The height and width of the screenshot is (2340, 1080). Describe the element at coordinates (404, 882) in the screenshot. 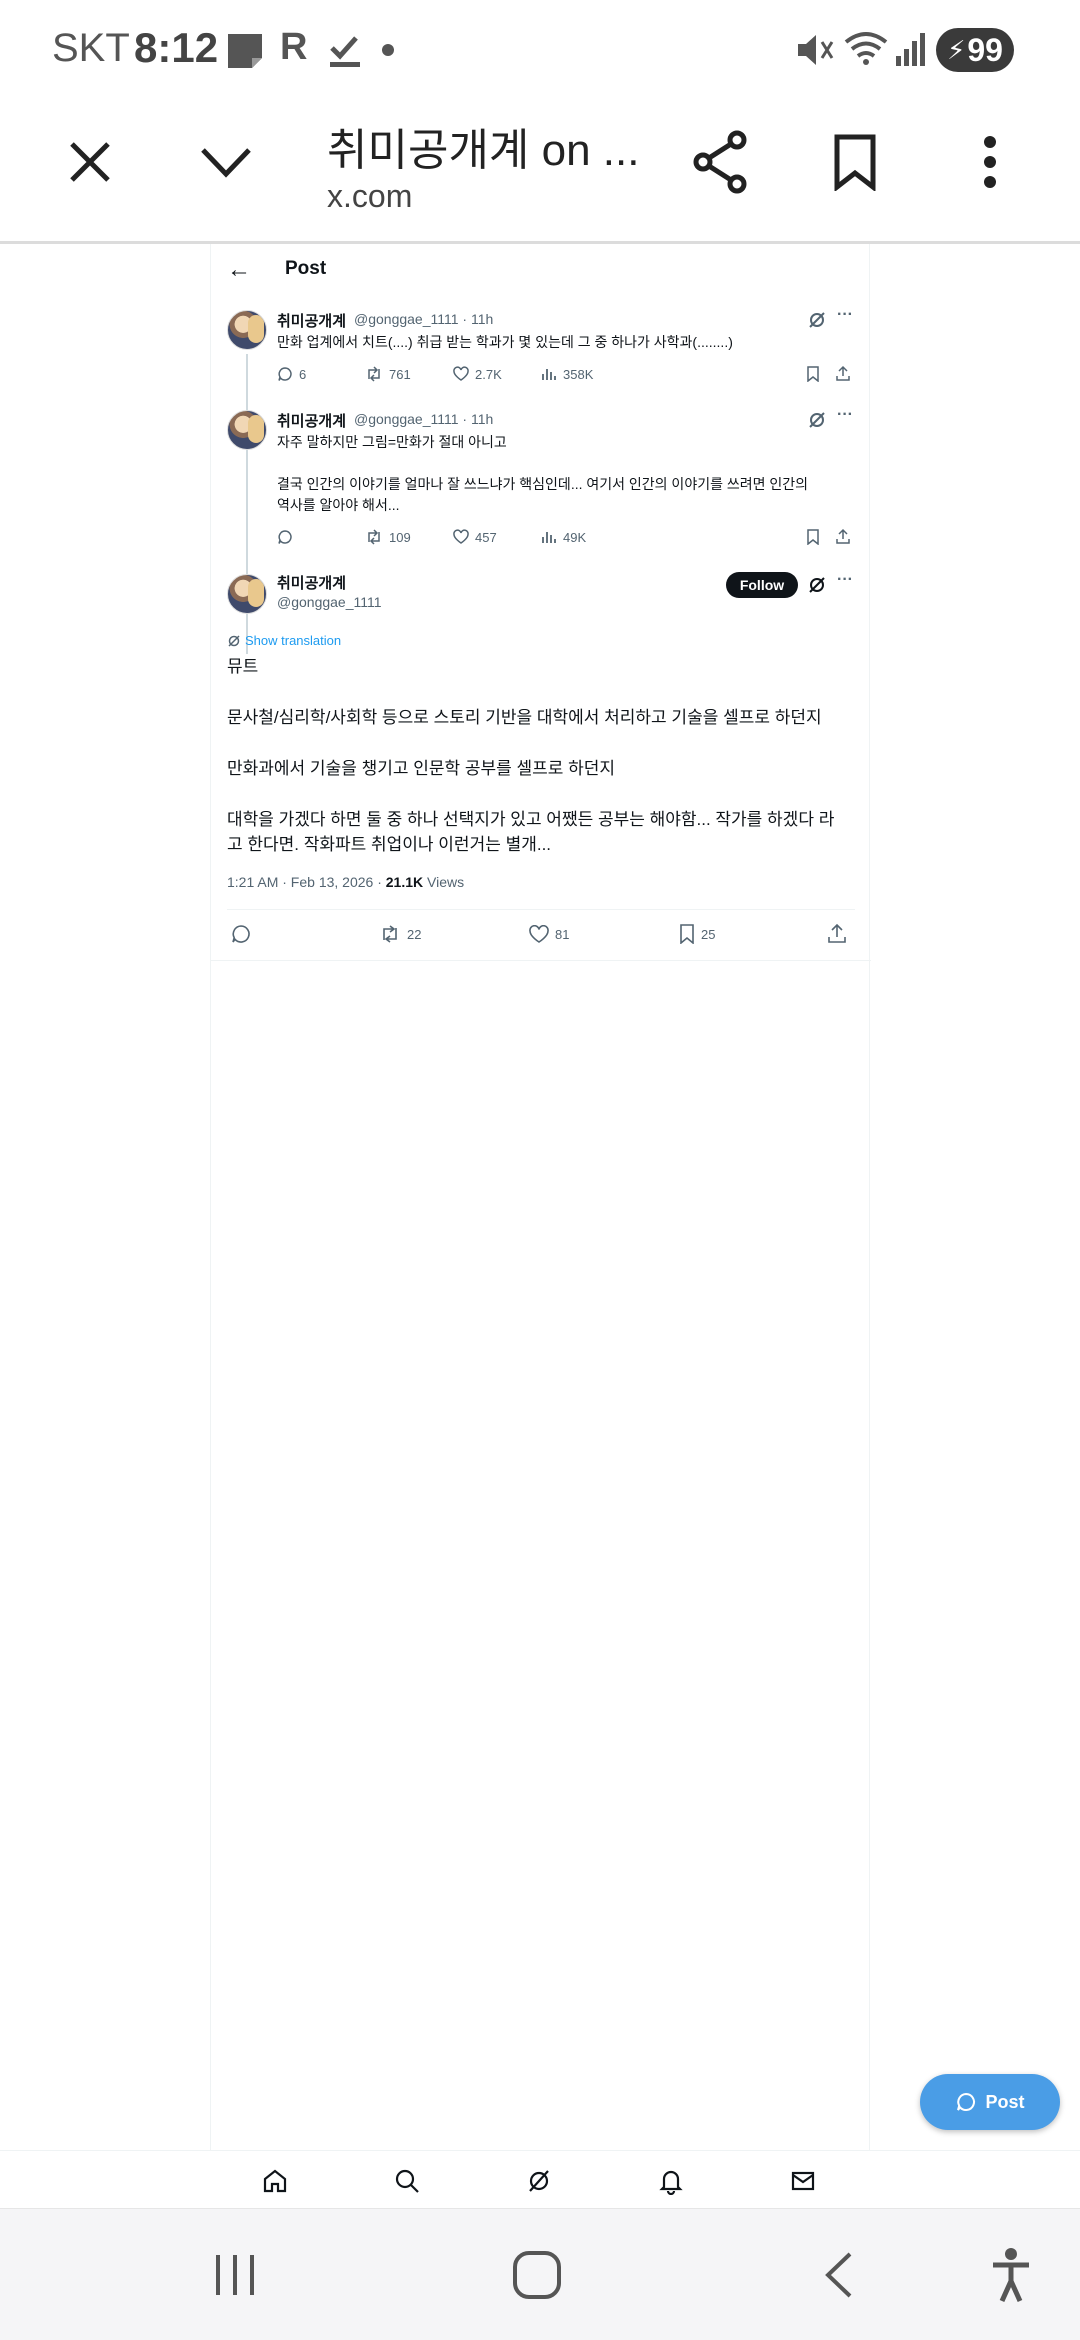

I see `views-count: 21.1K` at that location.